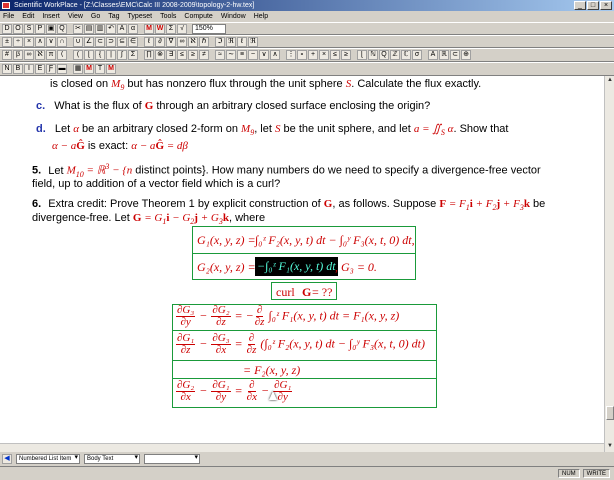 This screenshot has height=480, width=614. What do you see at coordinates (62, 69) in the screenshot?
I see `tag-button-5: ▬` at bounding box center [62, 69].